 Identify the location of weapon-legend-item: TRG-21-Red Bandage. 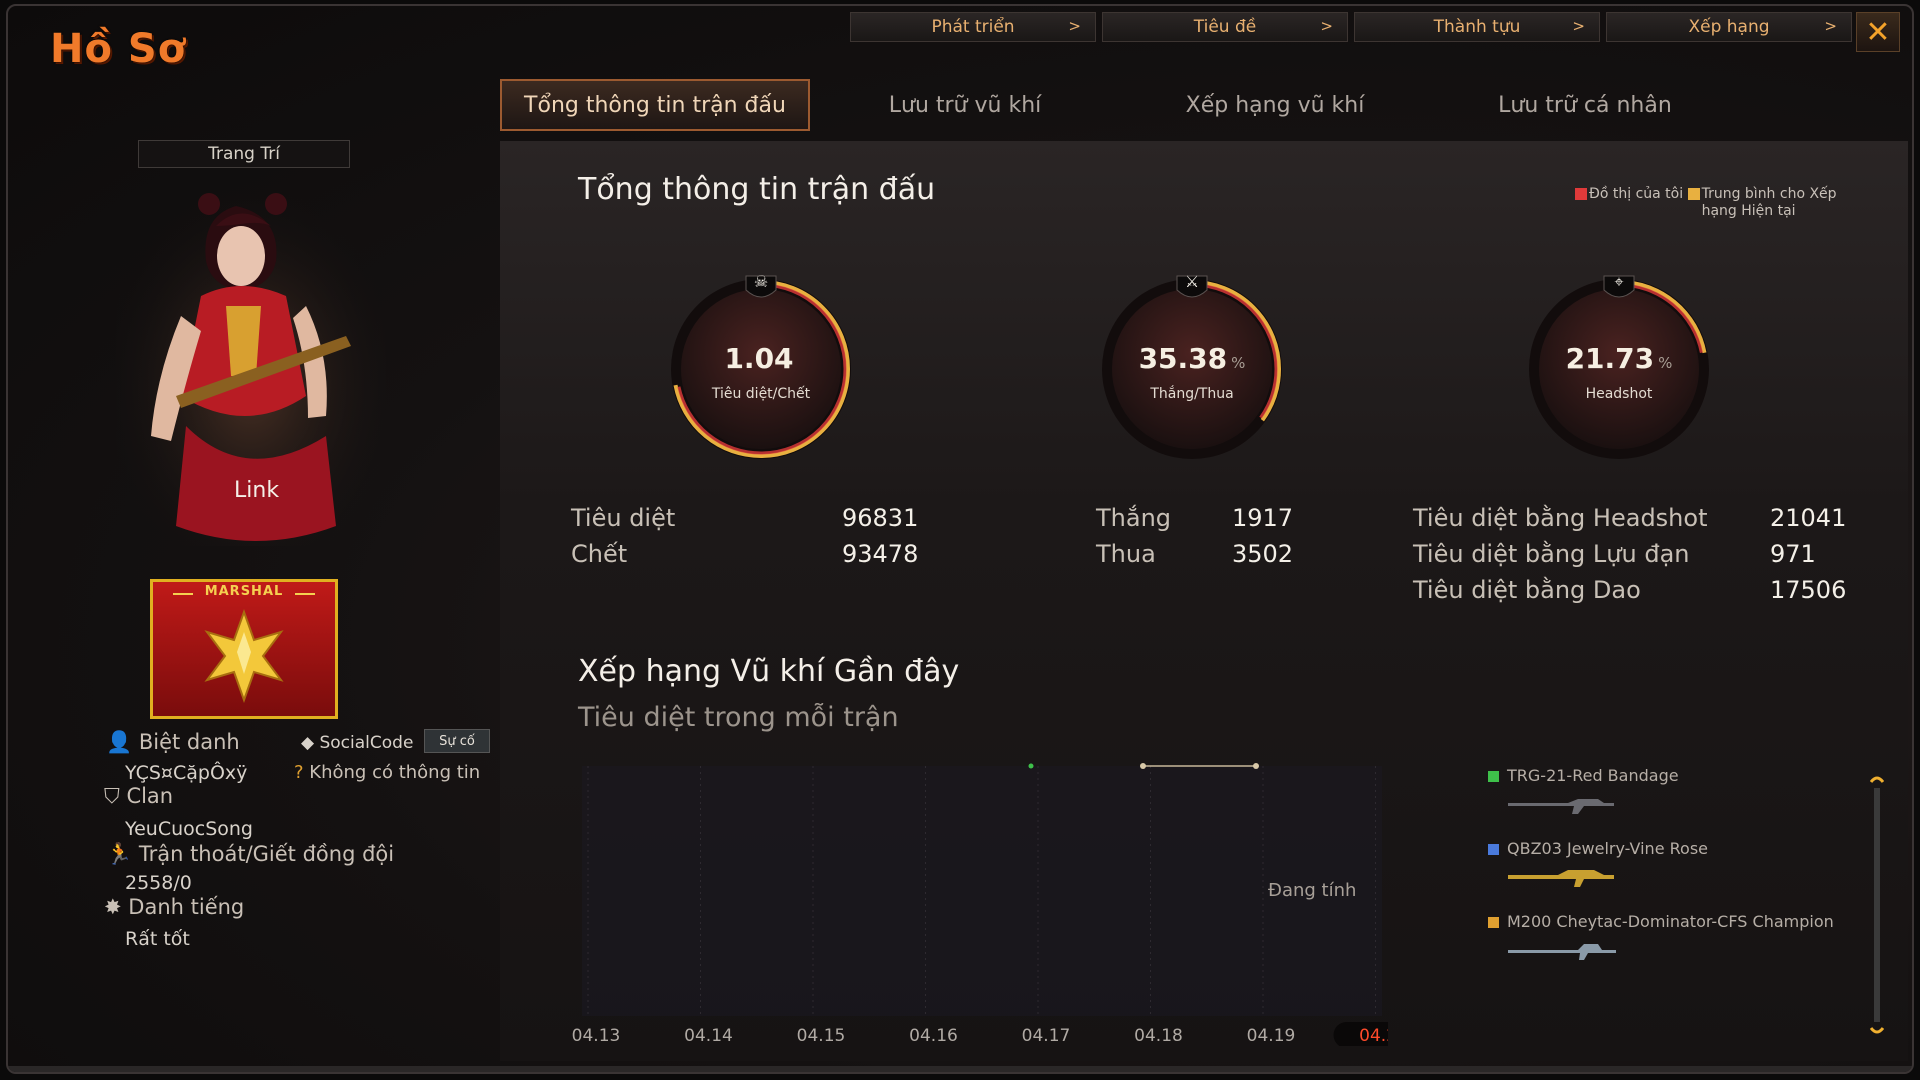
(1583, 775).